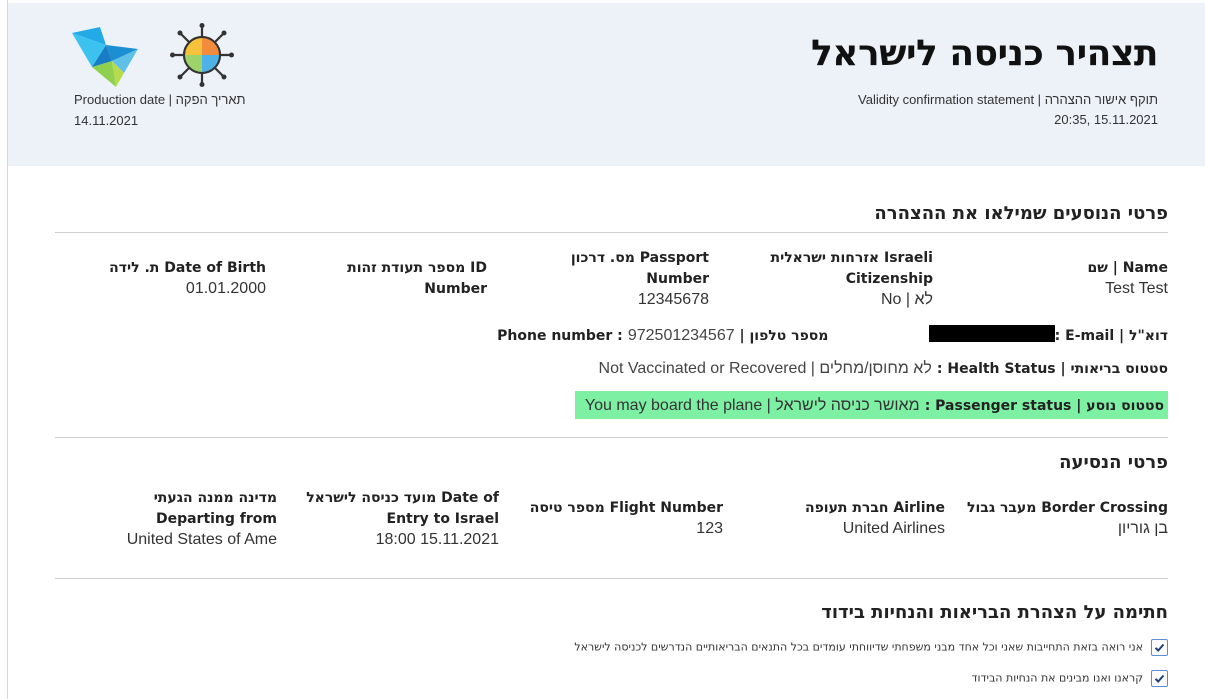  I want to click on id-number-label: מספר תעודת זהות ID, so click(417, 268).